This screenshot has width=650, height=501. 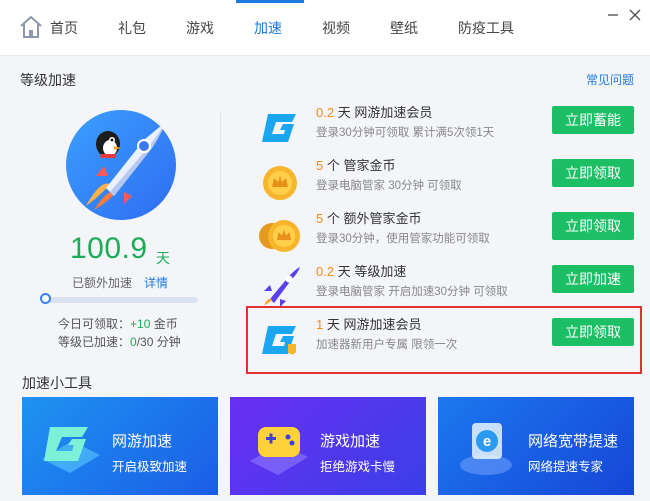 What do you see at coordinates (102, 283) in the screenshot?
I see `extra-acceleration-label: 已额外加速` at bounding box center [102, 283].